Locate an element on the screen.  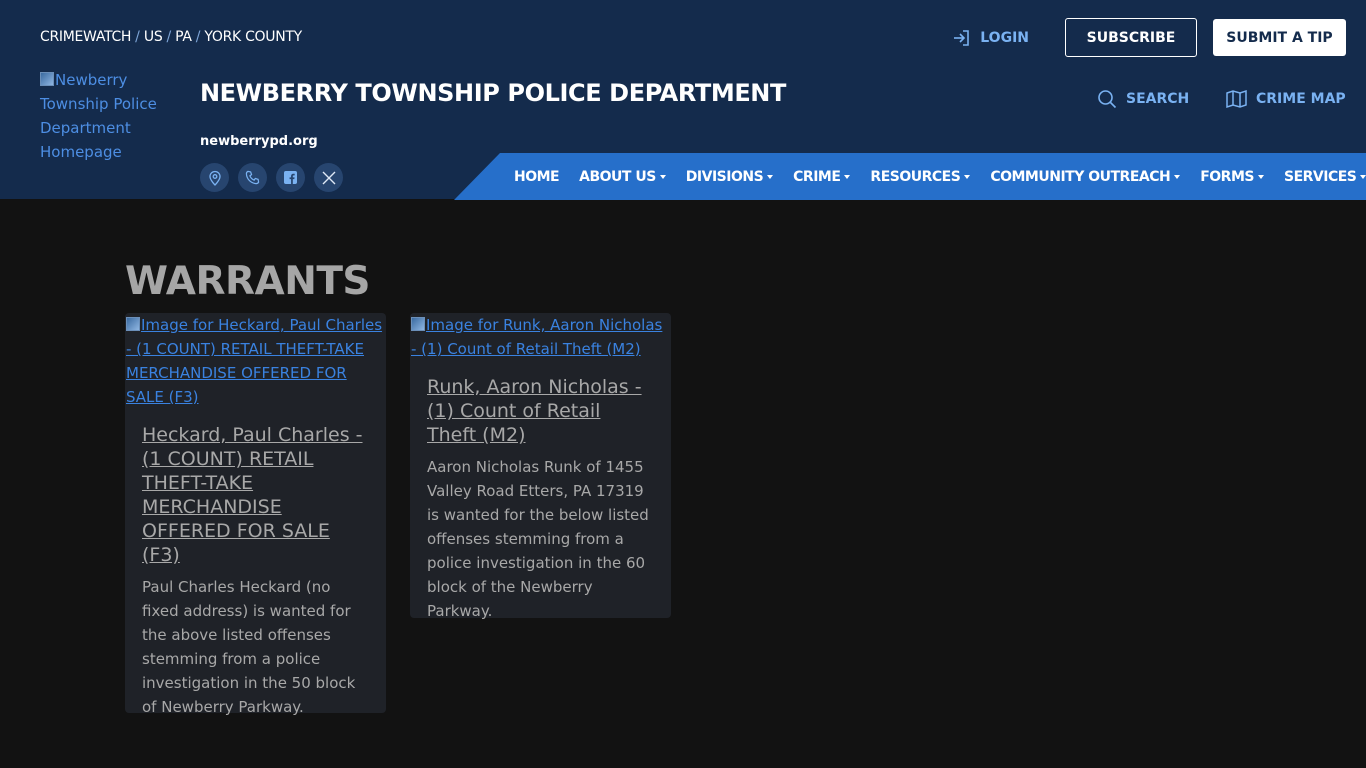
page-title: WARRANTS is located at coordinates (248, 281).